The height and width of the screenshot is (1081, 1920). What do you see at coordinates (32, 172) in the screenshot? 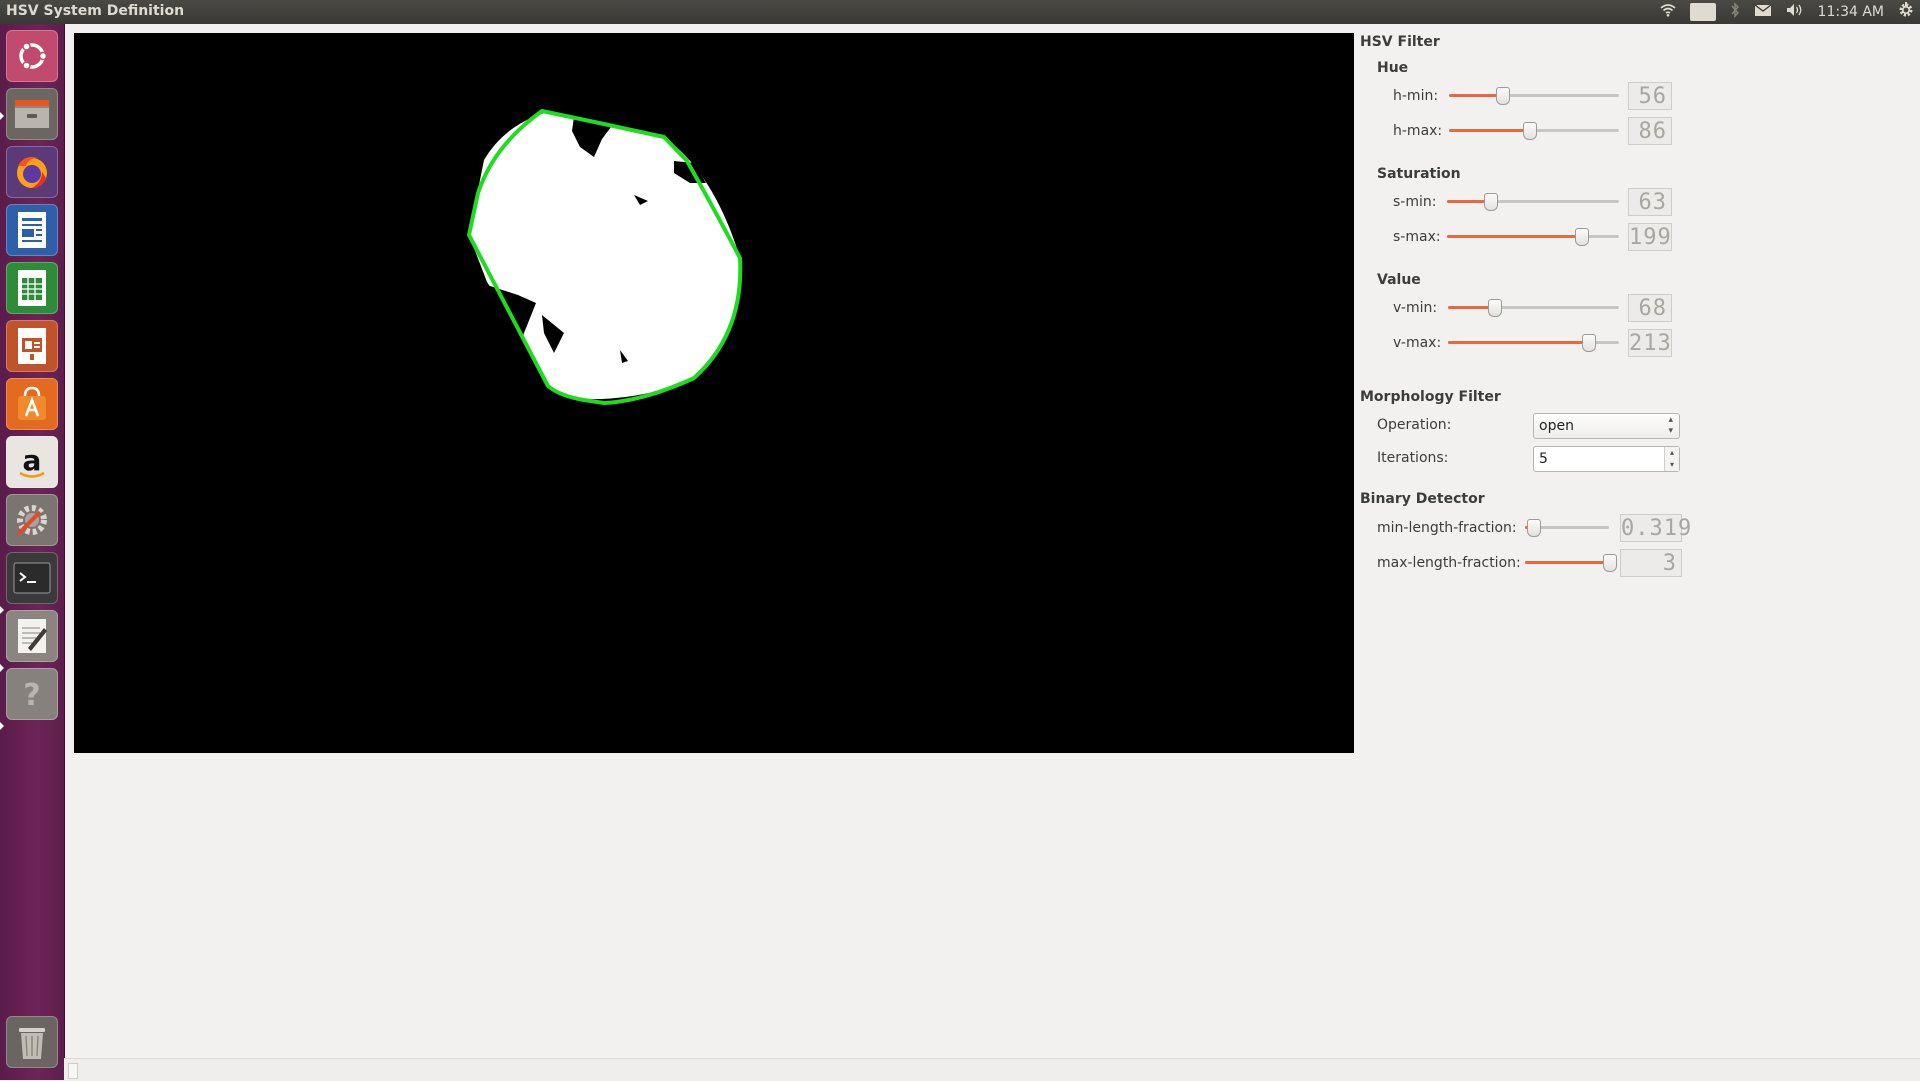
I see `firefox-icon` at bounding box center [32, 172].